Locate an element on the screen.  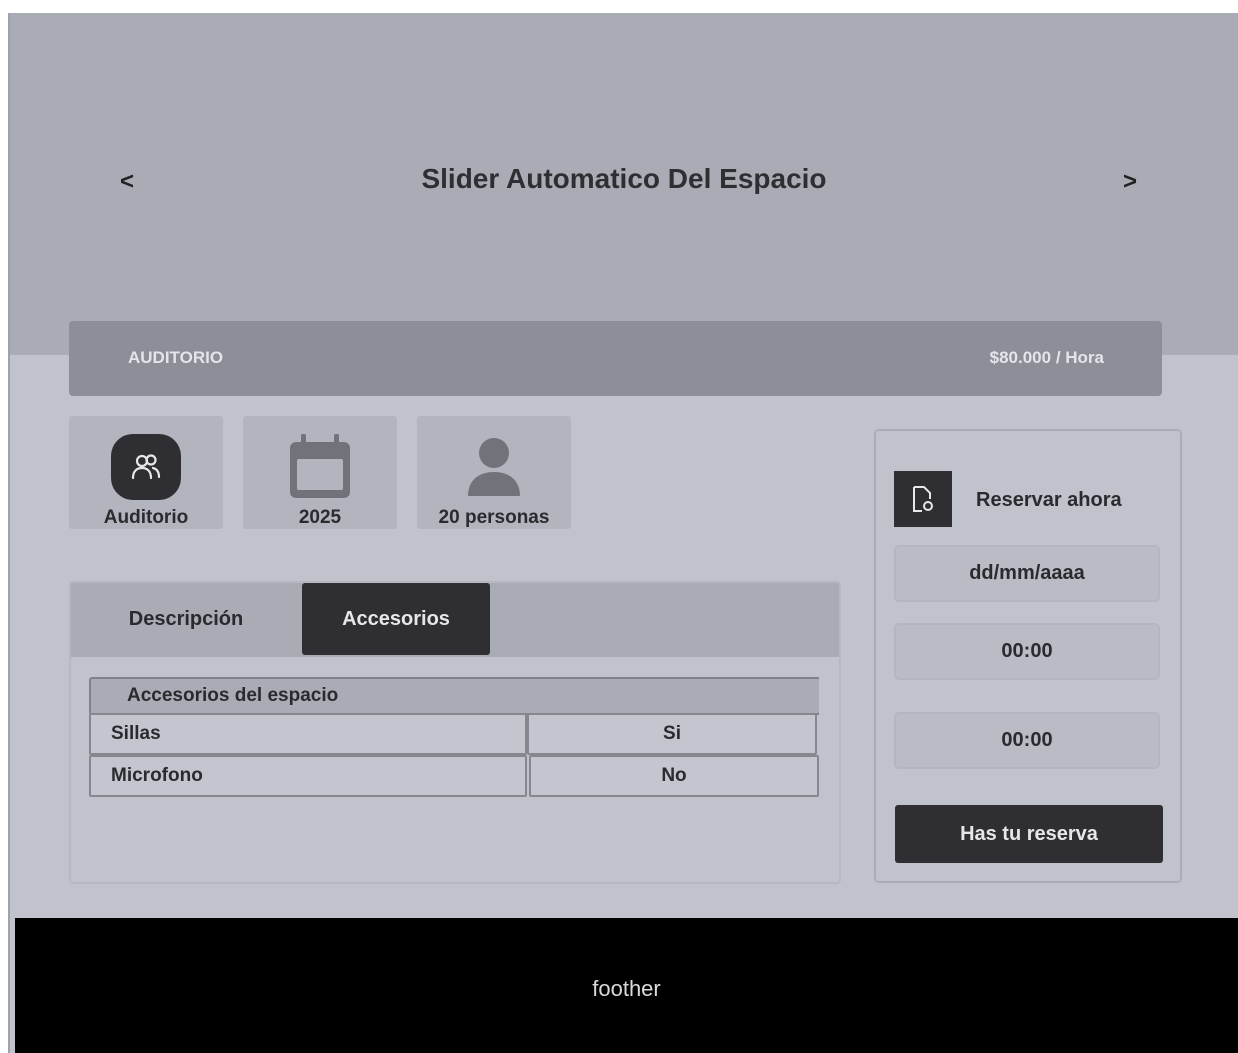
table-cell-accessory-value: No is located at coordinates (674, 776).